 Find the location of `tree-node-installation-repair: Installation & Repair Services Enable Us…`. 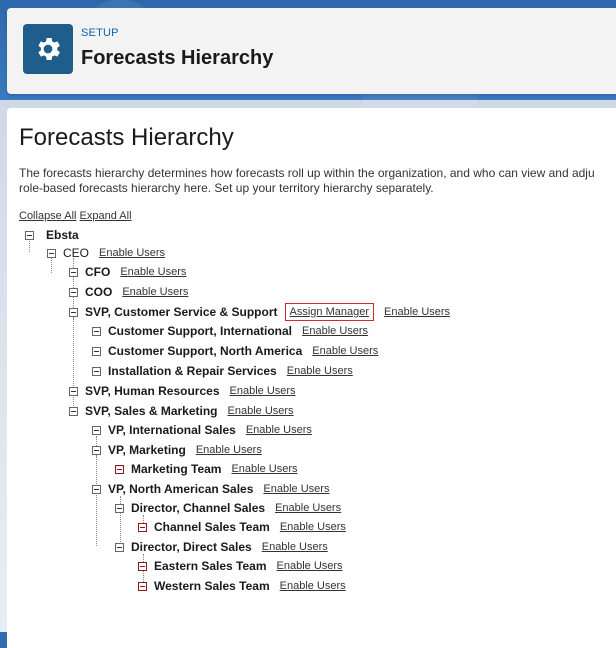

tree-node-installation-repair: Installation & Repair Services Enable Us… is located at coordinates (222, 371).